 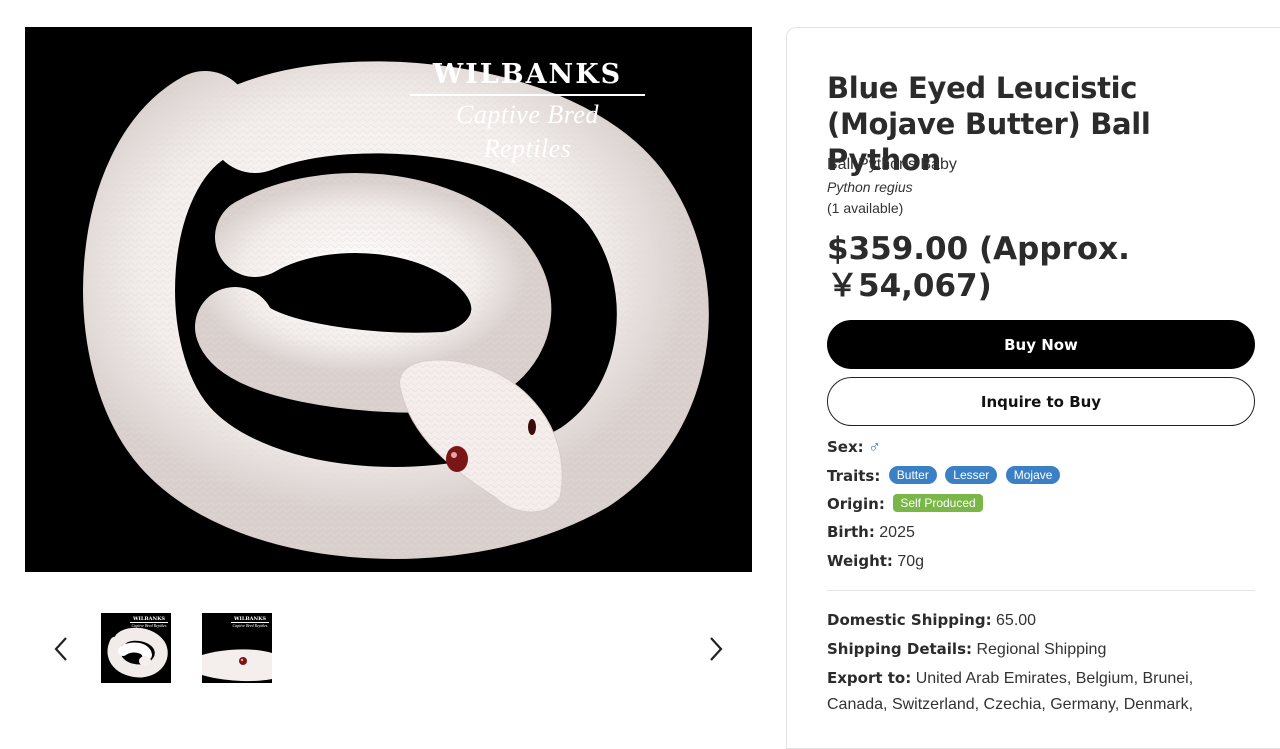 What do you see at coordinates (1033, 475) in the screenshot?
I see `trait-tag: Mojave` at bounding box center [1033, 475].